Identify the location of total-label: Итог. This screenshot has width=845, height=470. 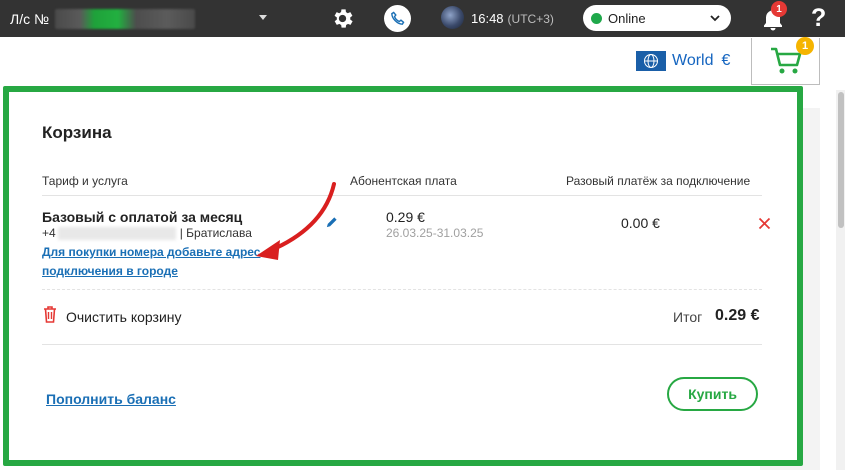
(688, 317).